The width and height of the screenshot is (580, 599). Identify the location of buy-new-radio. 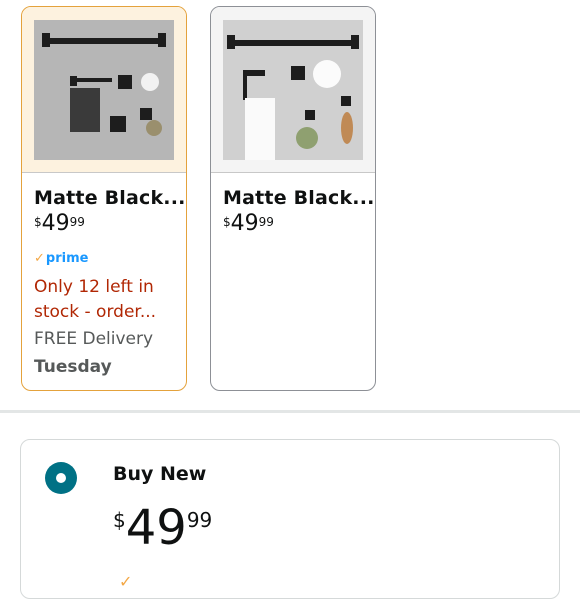
(61, 478).